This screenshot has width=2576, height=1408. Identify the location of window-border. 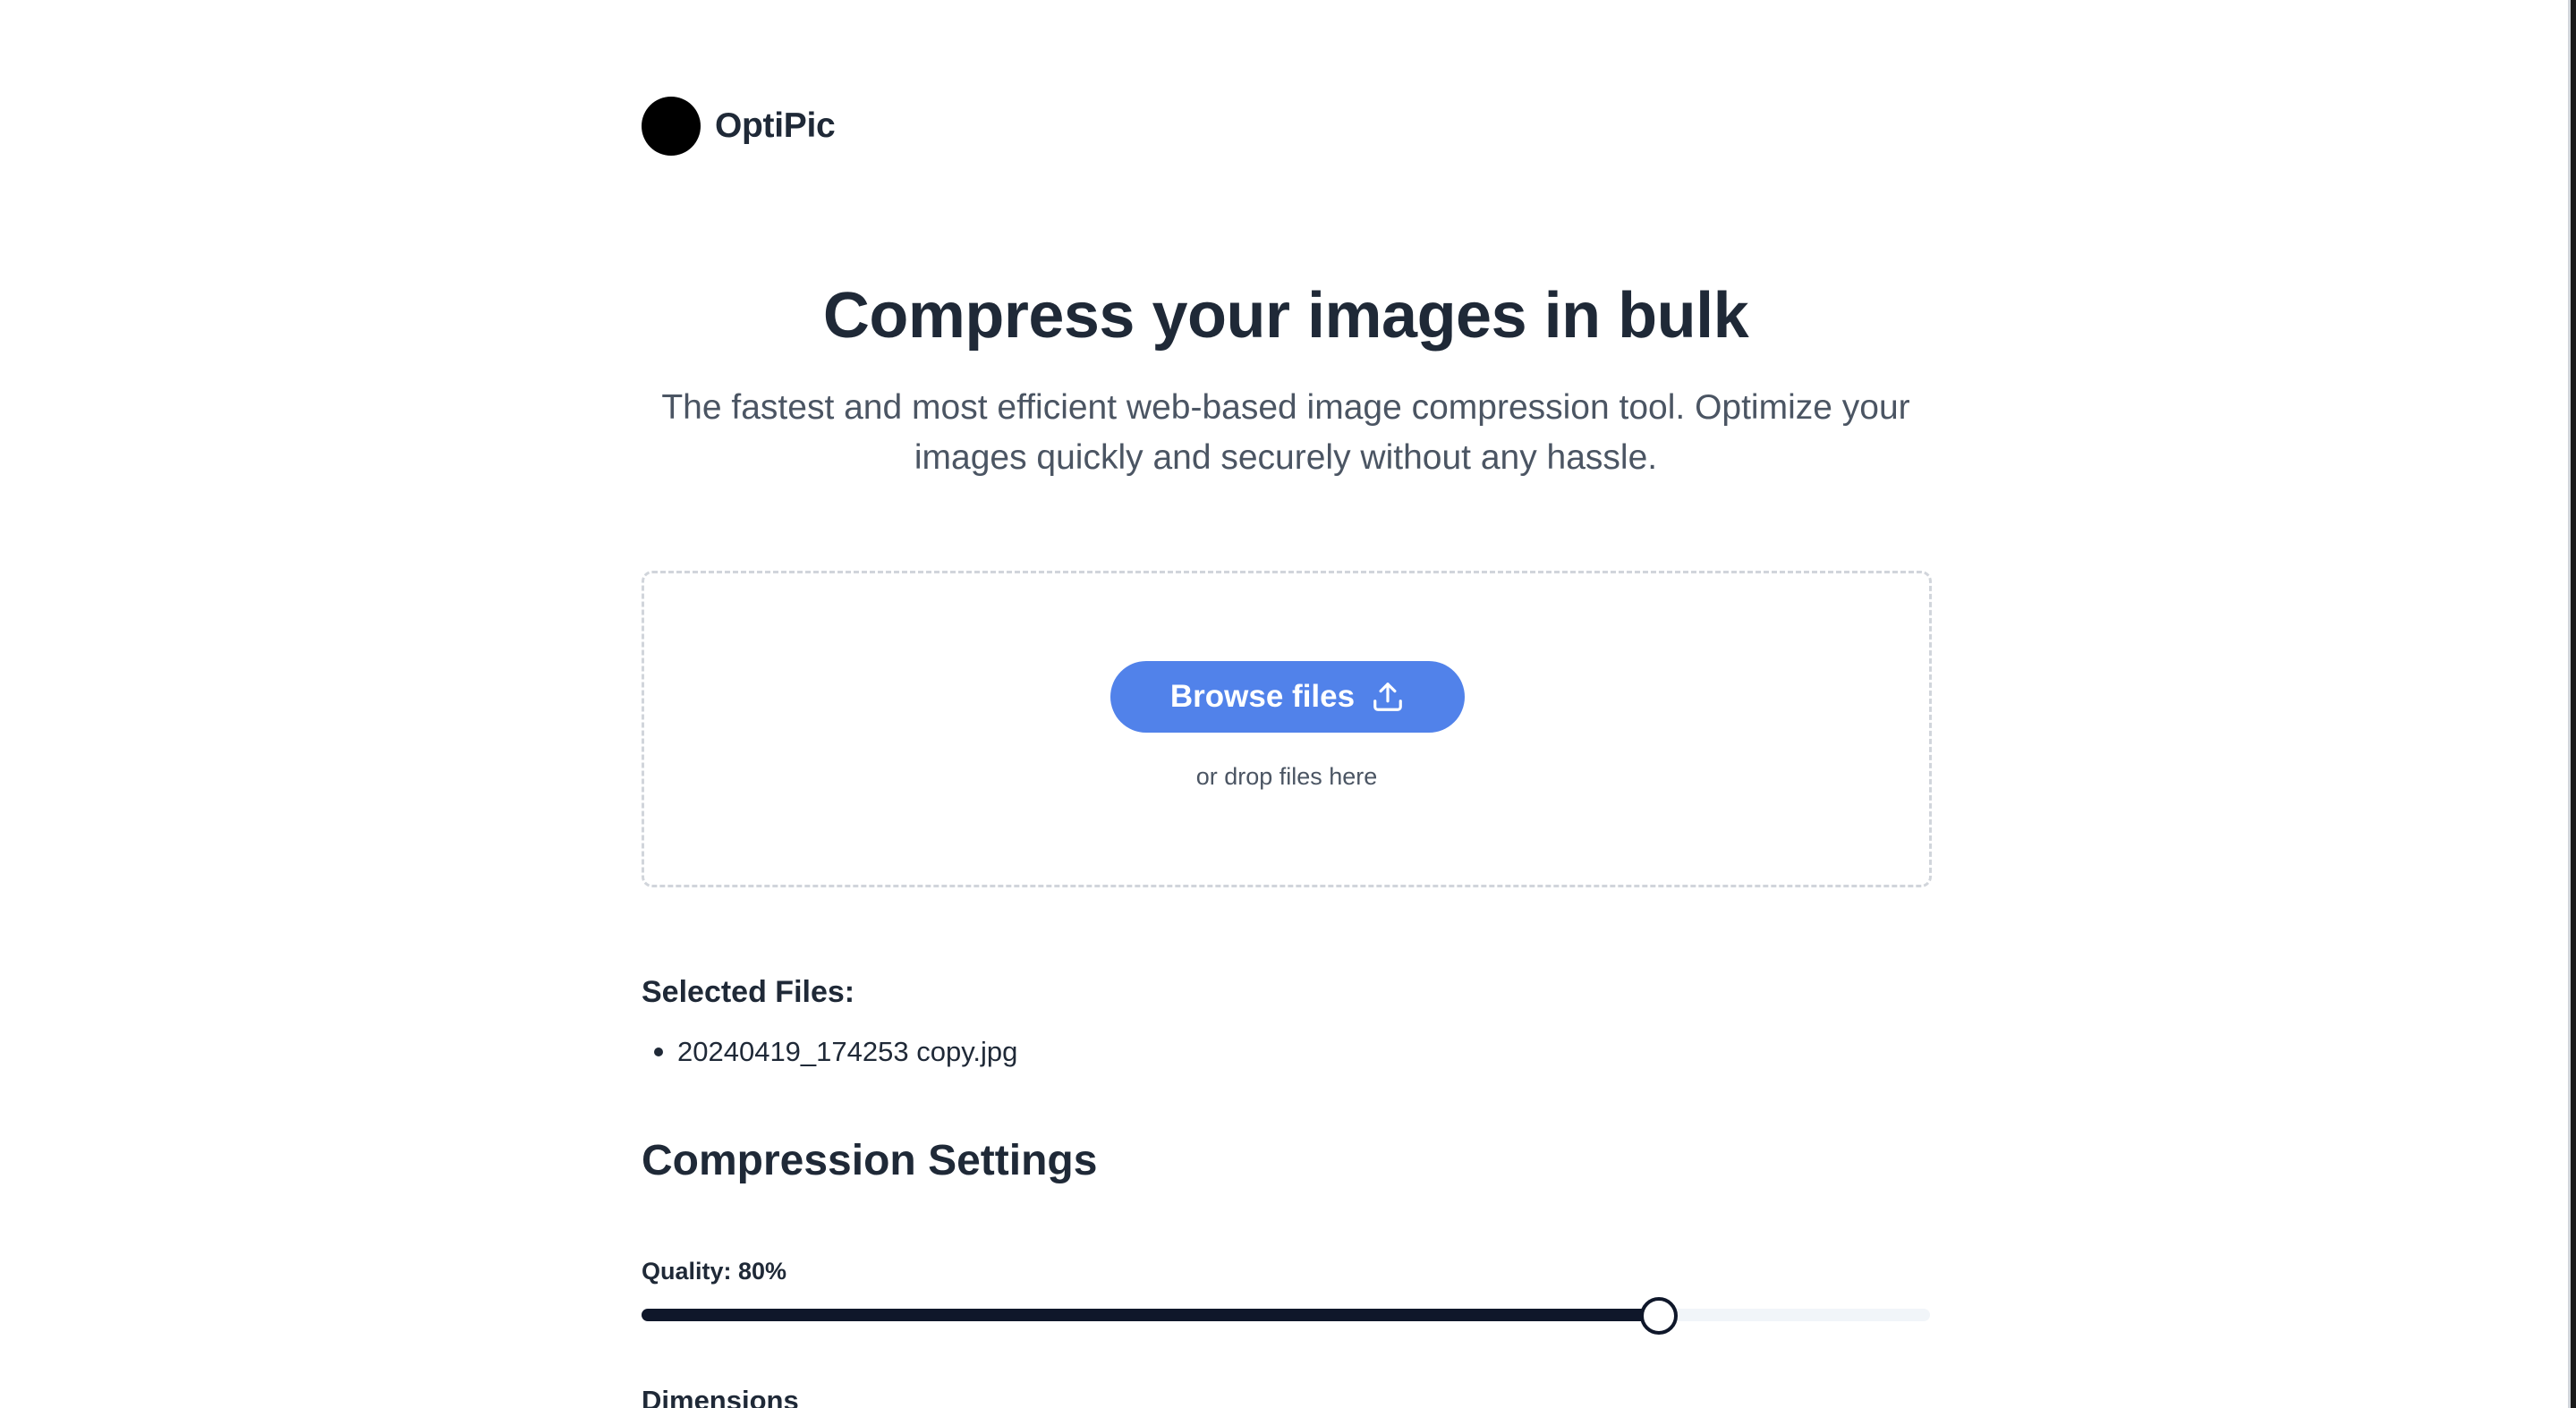
(2573, 704).